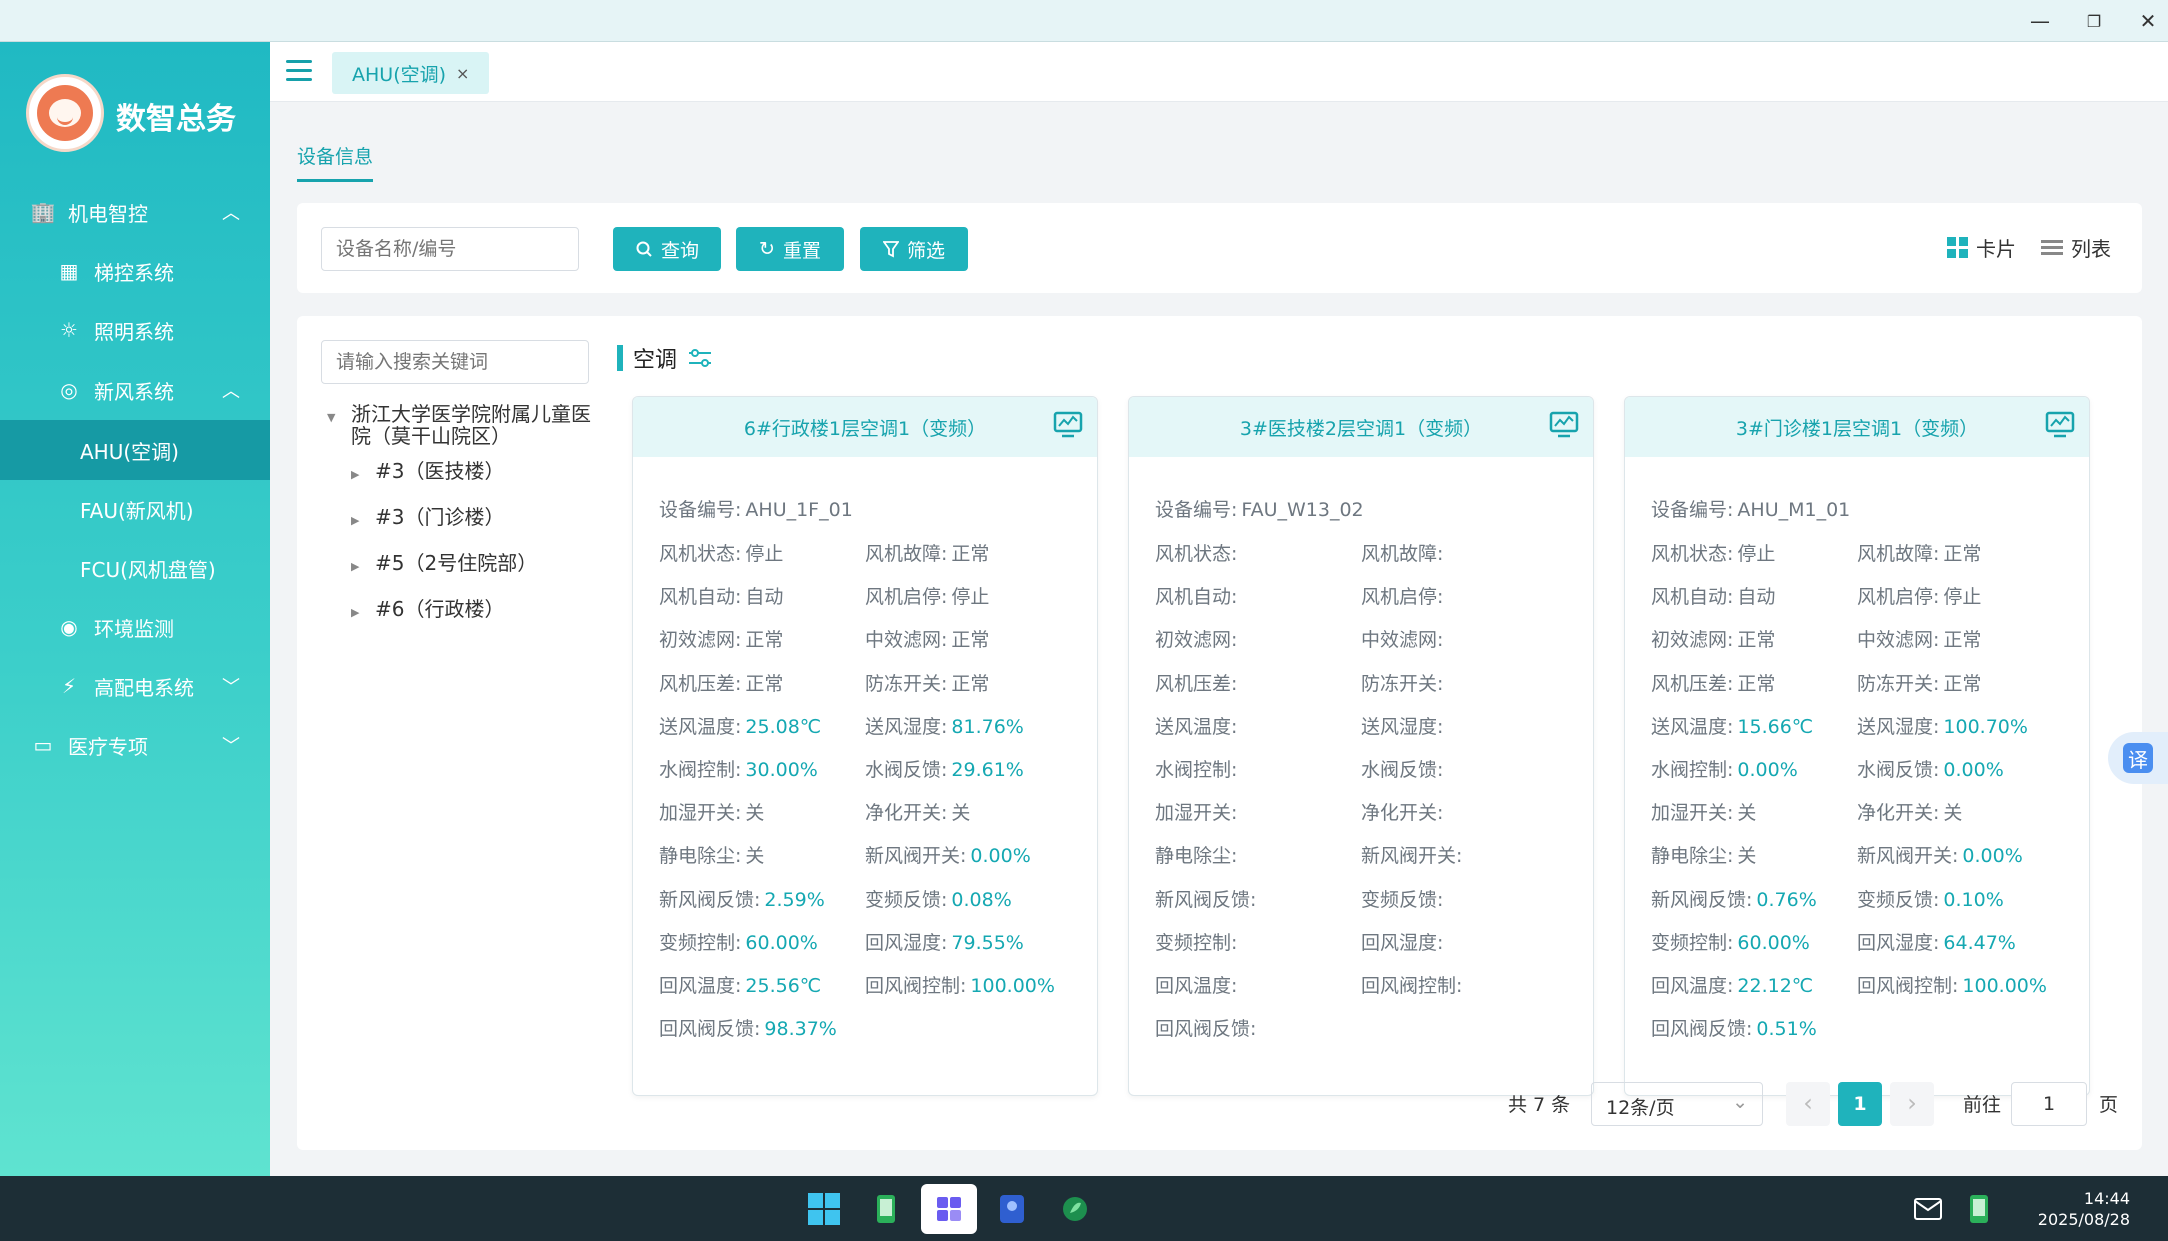  Describe the element at coordinates (135, 509) in the screenshot. I see `sidebar-item-fau: FAU(新风机)` at that location.